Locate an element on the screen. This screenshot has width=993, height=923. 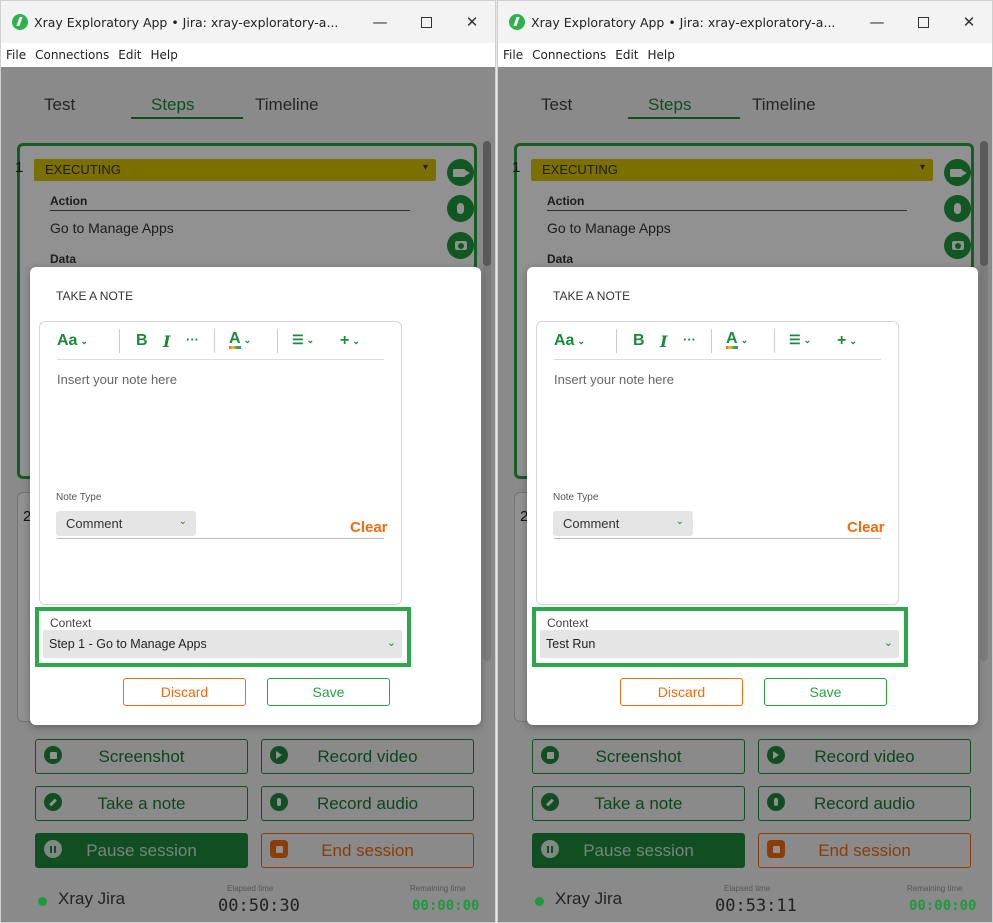
note-type-label: Note Type is located at coordinates (576, 497).